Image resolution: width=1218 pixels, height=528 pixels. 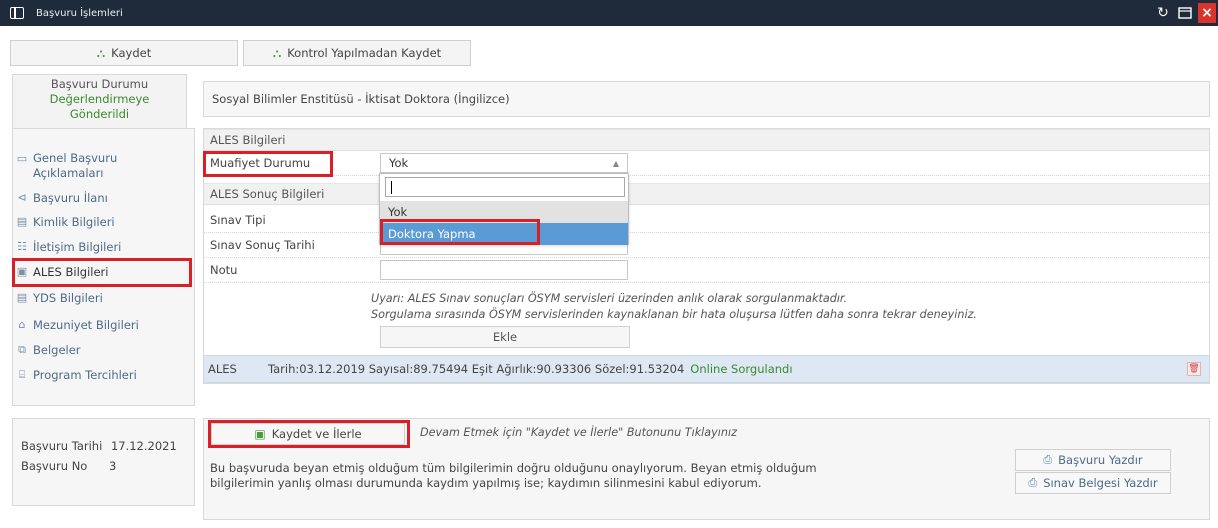 What do you see at coordinates (364, 53) in the screenshot?
I see `save-without-check-label: Kontrol Yapılmadan Kaydet` at bounding box center [364, 53].